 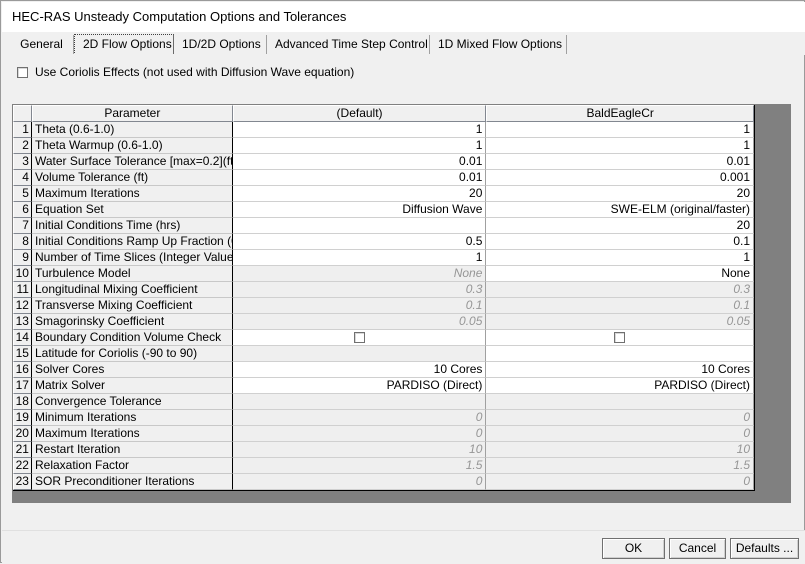 I want to click on parameter-name-cell: Boundary Condition Volume Check, so click(x=132, y=338).